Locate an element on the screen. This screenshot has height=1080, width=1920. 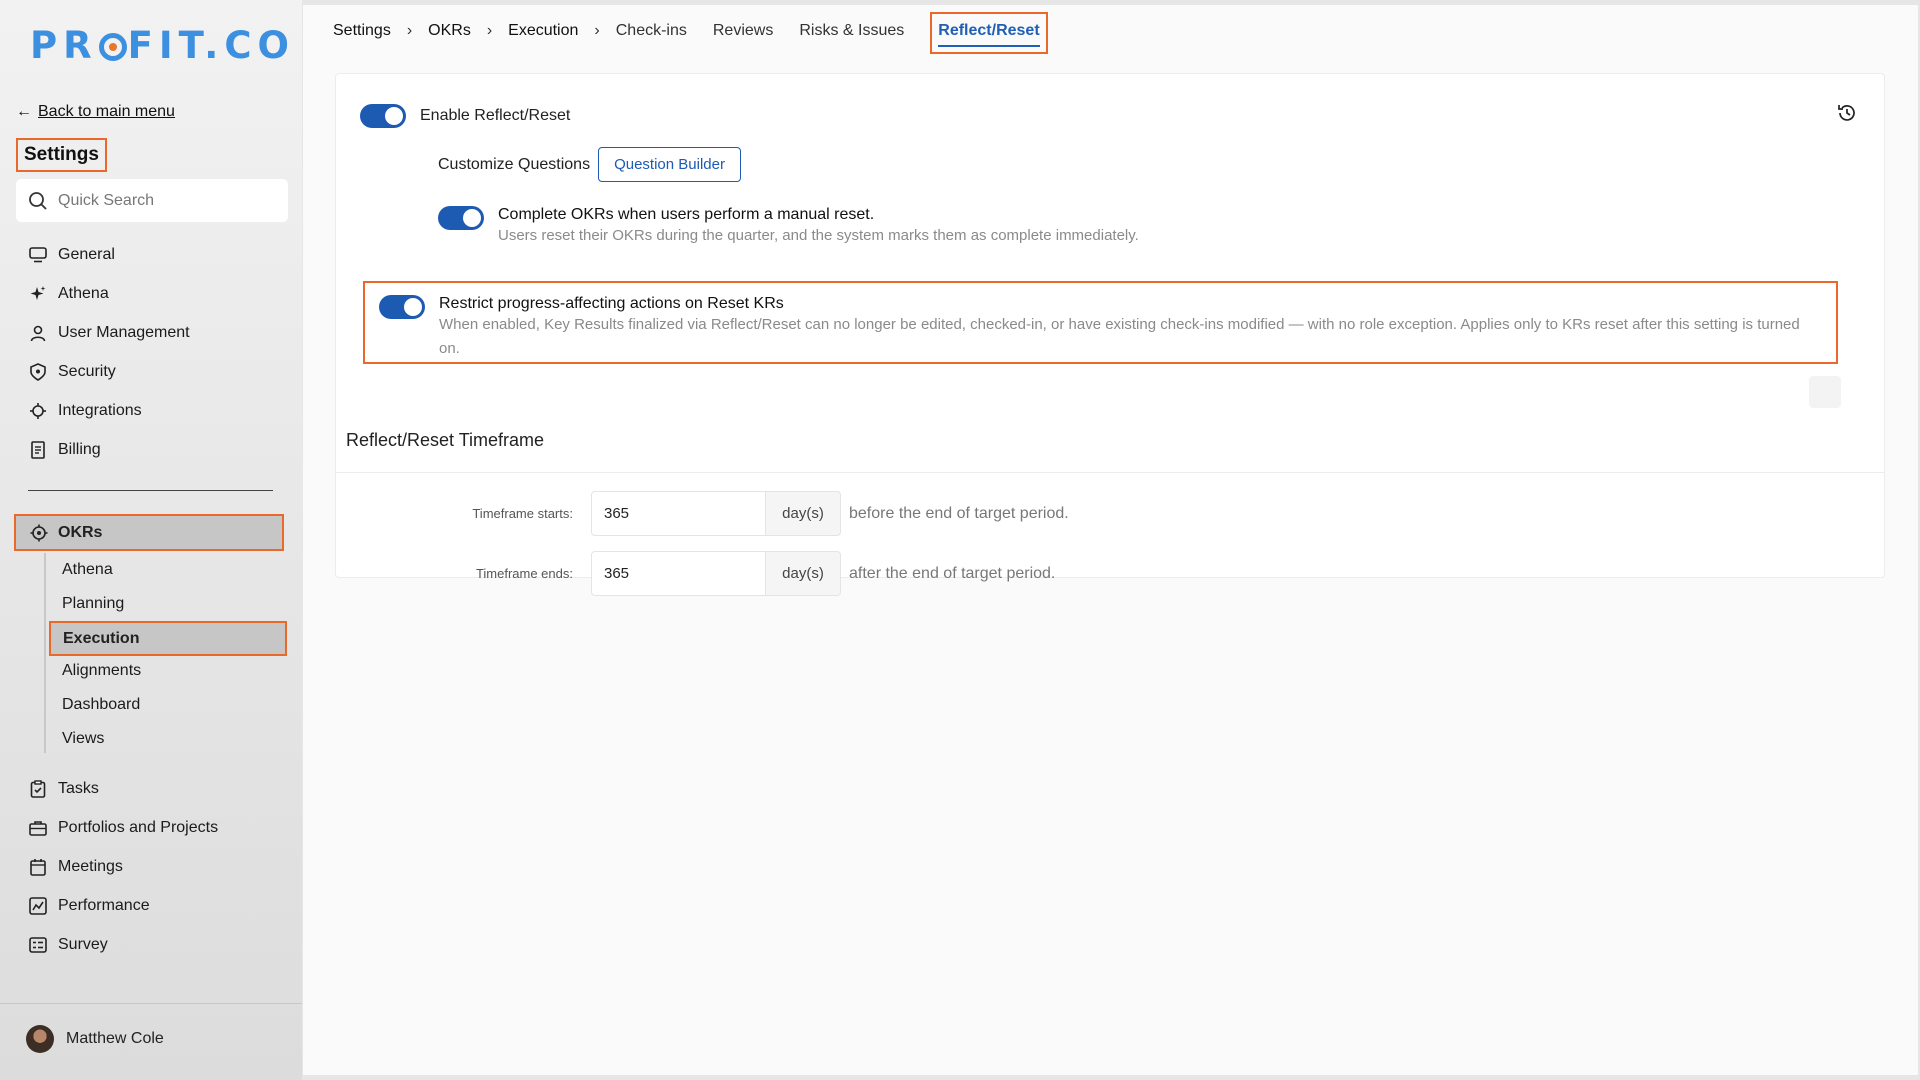
timeframe-starts-suffix: before the end of target period. is located at coordinates (959, 513).